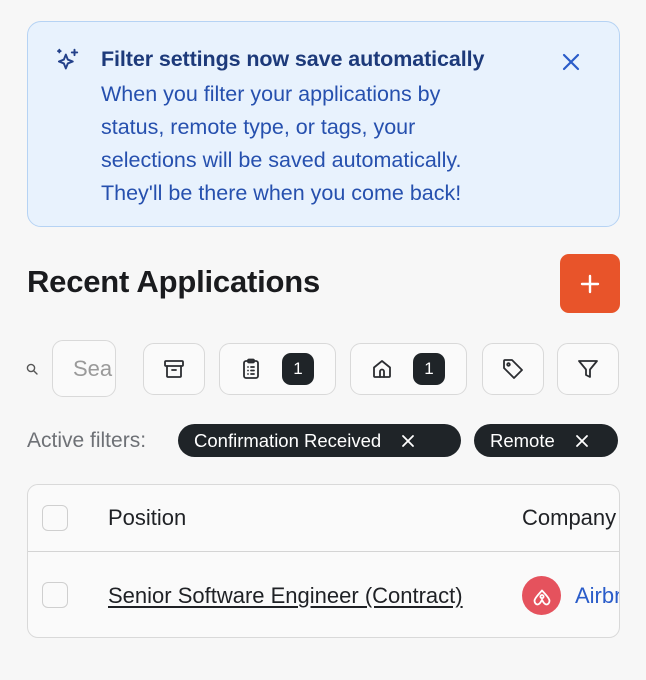 The height and width of the screenshot is (680, 646). What do you see at coordinates (429, 369) in the screenshot?
I see `remote-filter-count: 1` at bounding box center [429, 369].